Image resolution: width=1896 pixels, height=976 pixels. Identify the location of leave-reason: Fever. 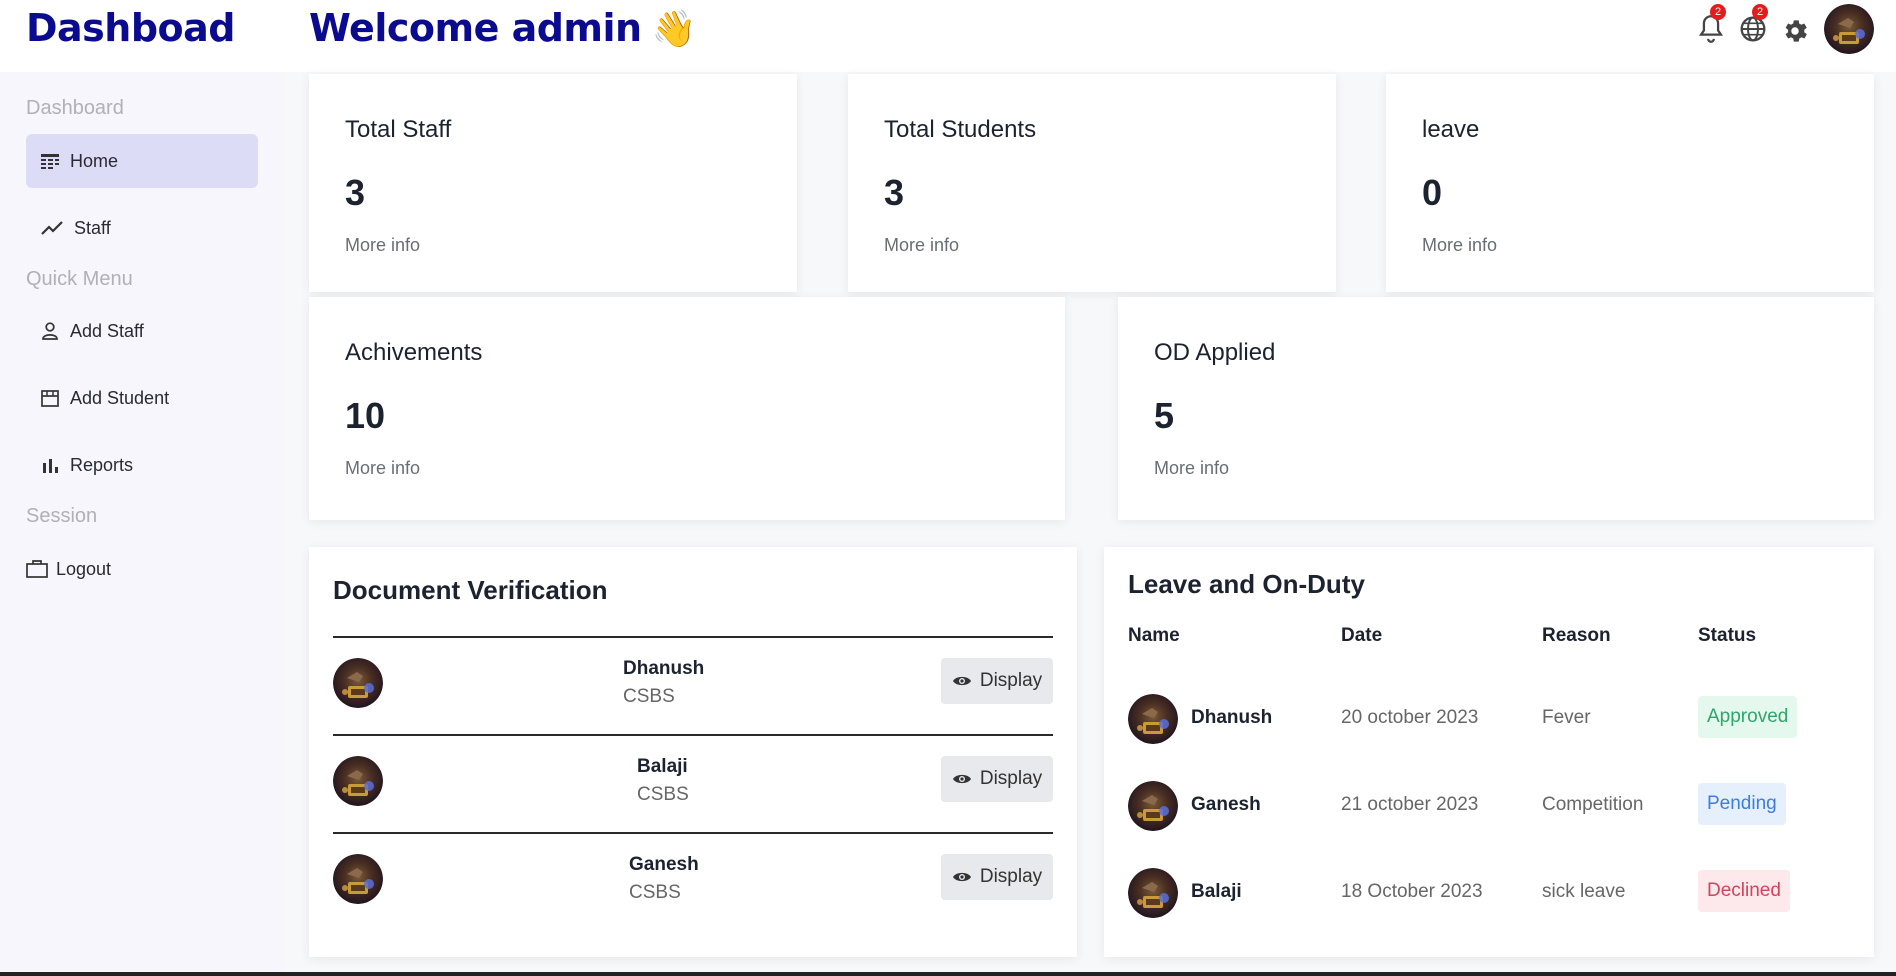
(1566, 717).